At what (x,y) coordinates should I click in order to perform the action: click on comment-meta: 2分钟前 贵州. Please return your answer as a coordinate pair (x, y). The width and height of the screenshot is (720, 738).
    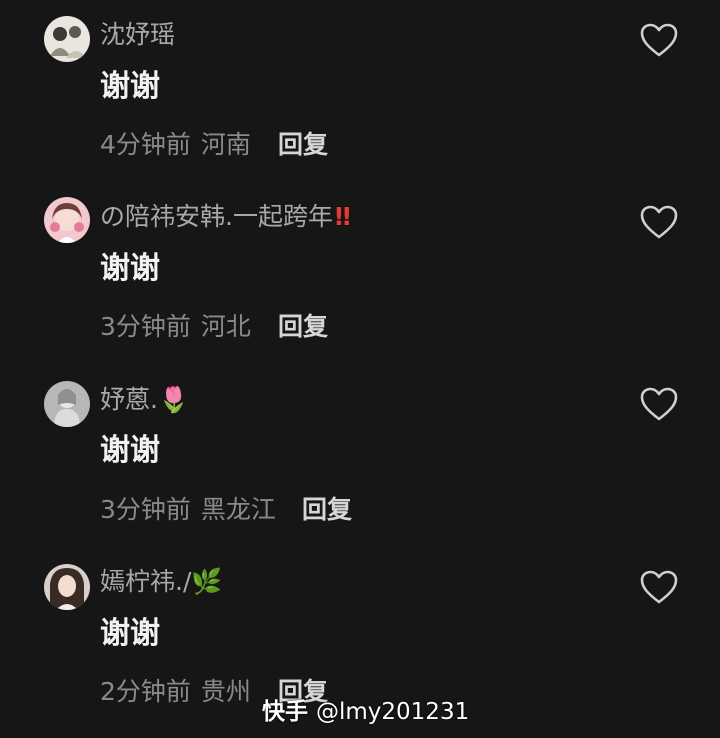
    Looking at the image, I should click on (175, 692).